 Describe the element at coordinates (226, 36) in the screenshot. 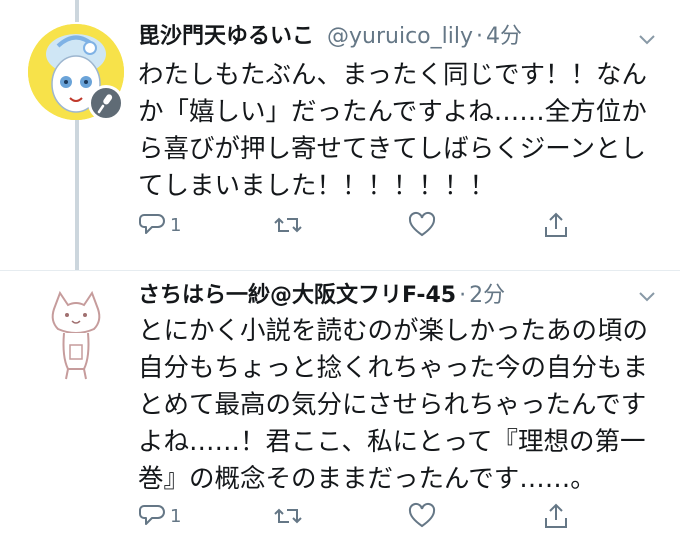

I see `display-name: 毘沙門天ゆるいこ` at that location.